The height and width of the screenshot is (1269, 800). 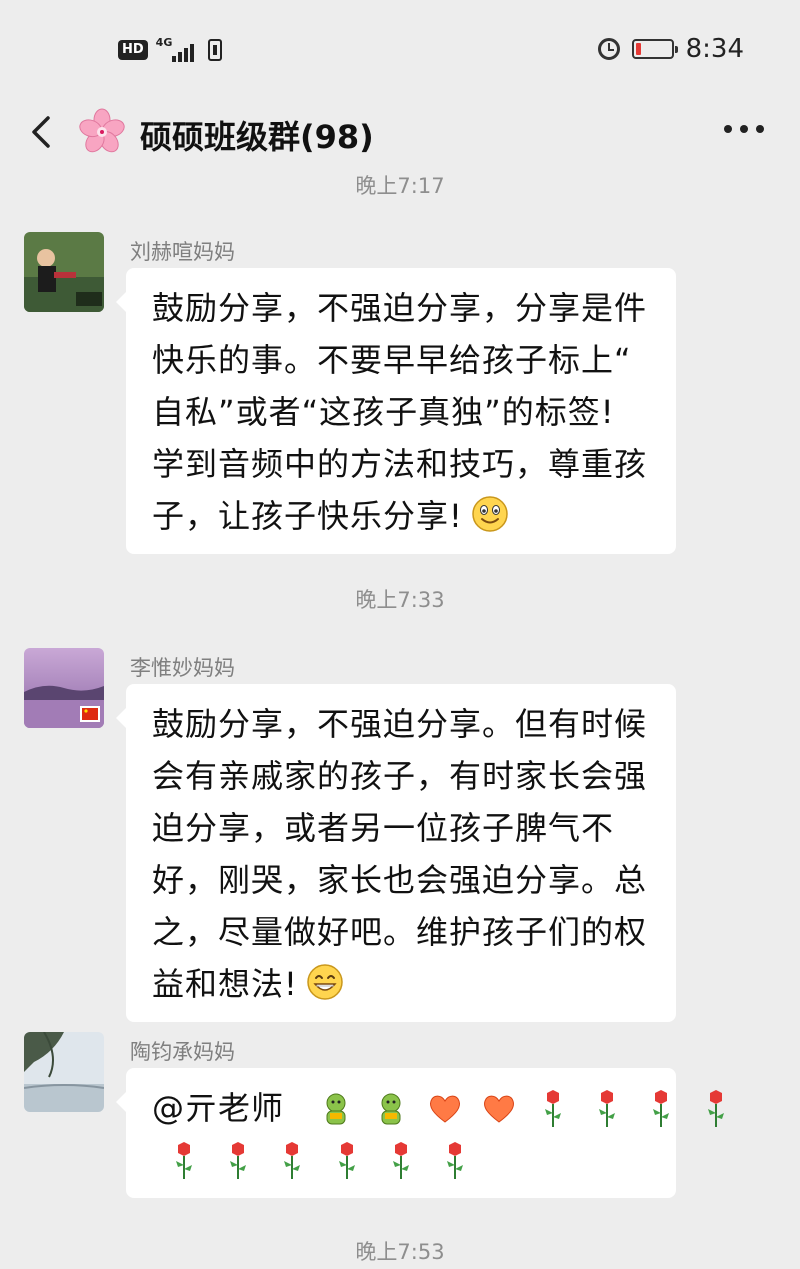 What do you see at coordinates (257, 137) in the screenshot?
I see `page-title: 硕硕班级群(98)` at bounding box center [257, 137].